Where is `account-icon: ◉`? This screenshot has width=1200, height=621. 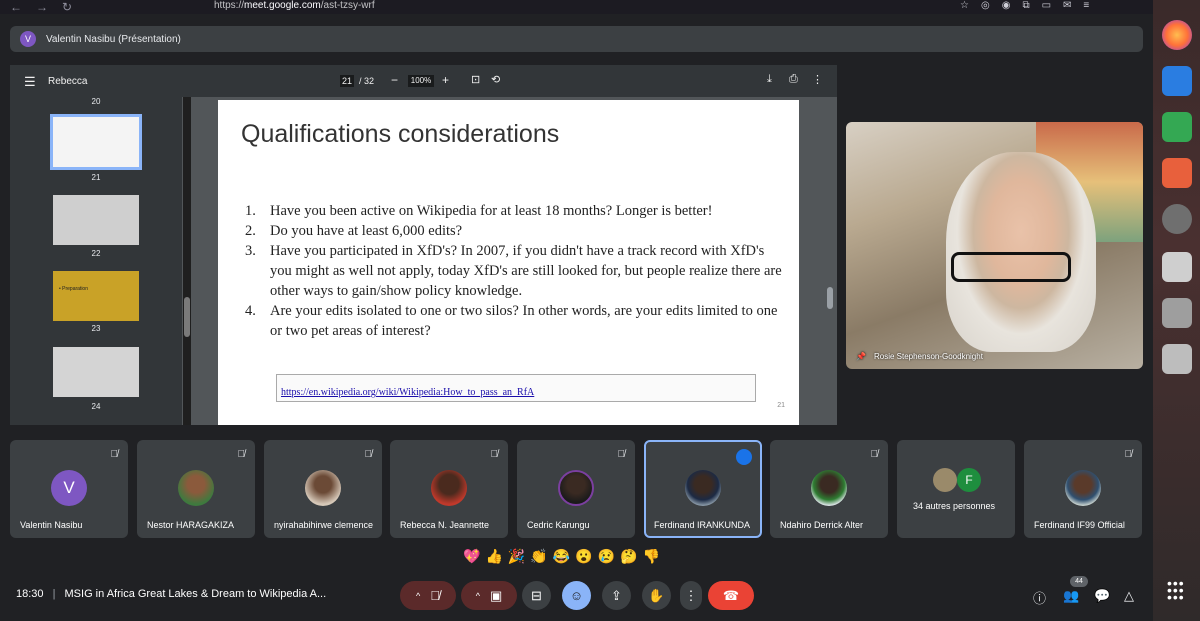
account-icon: ◉ is located at coordinates (1006, 5).